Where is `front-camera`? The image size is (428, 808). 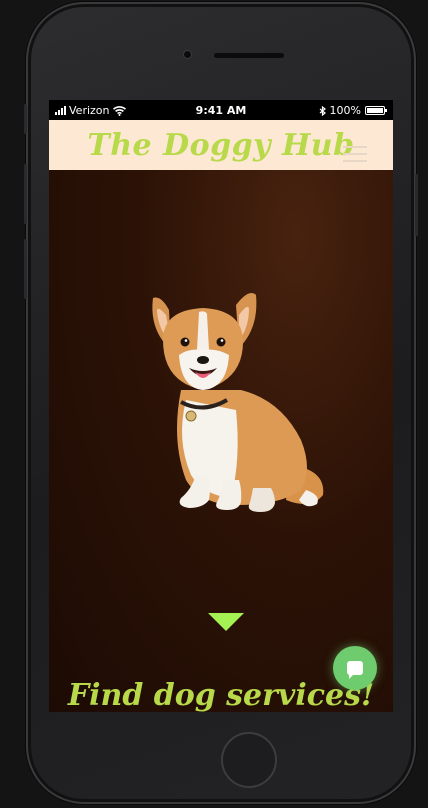
front-camera is located at coordinates (187, 54).